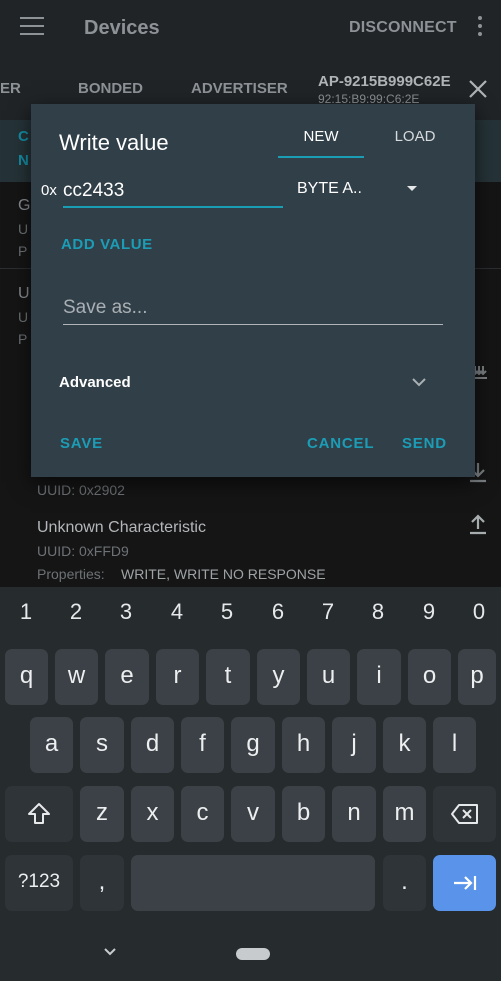 The width and height of the screenshot is (501, 981). Describe the element at coordinates (126, 612) in the screenshot. I see `key-3: 3` at that location.